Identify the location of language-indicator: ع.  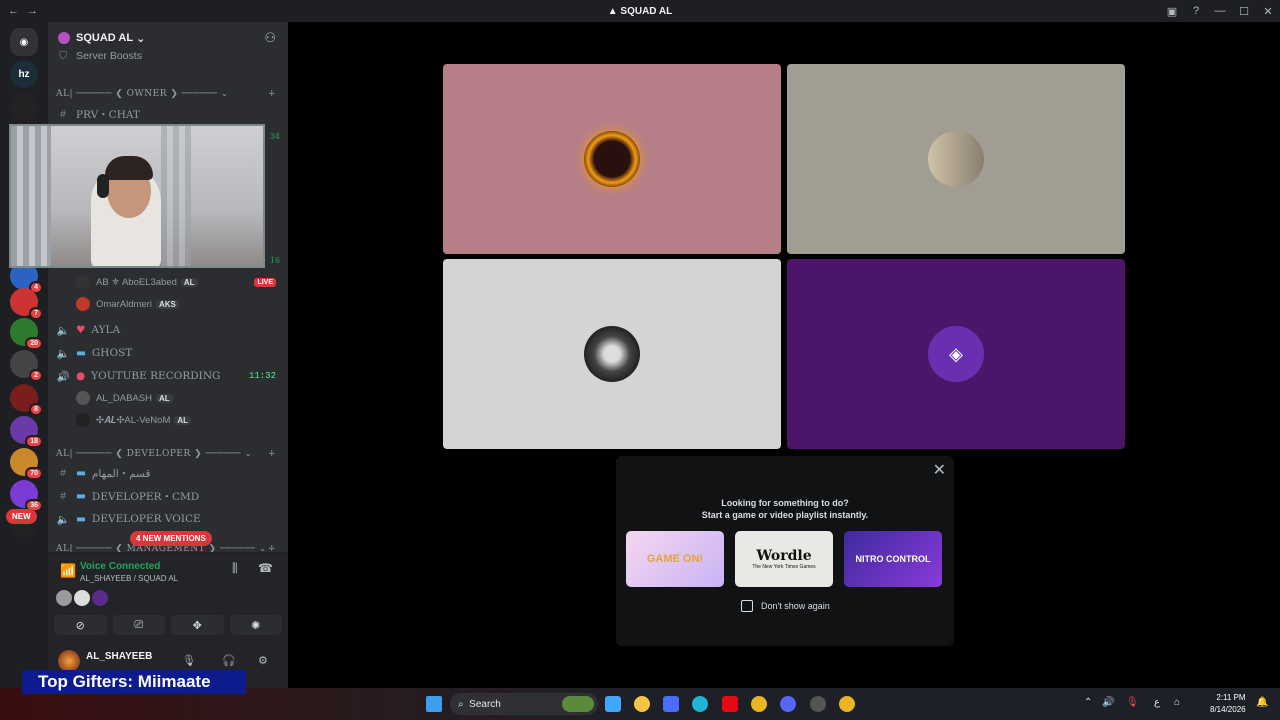
(1157, 702).